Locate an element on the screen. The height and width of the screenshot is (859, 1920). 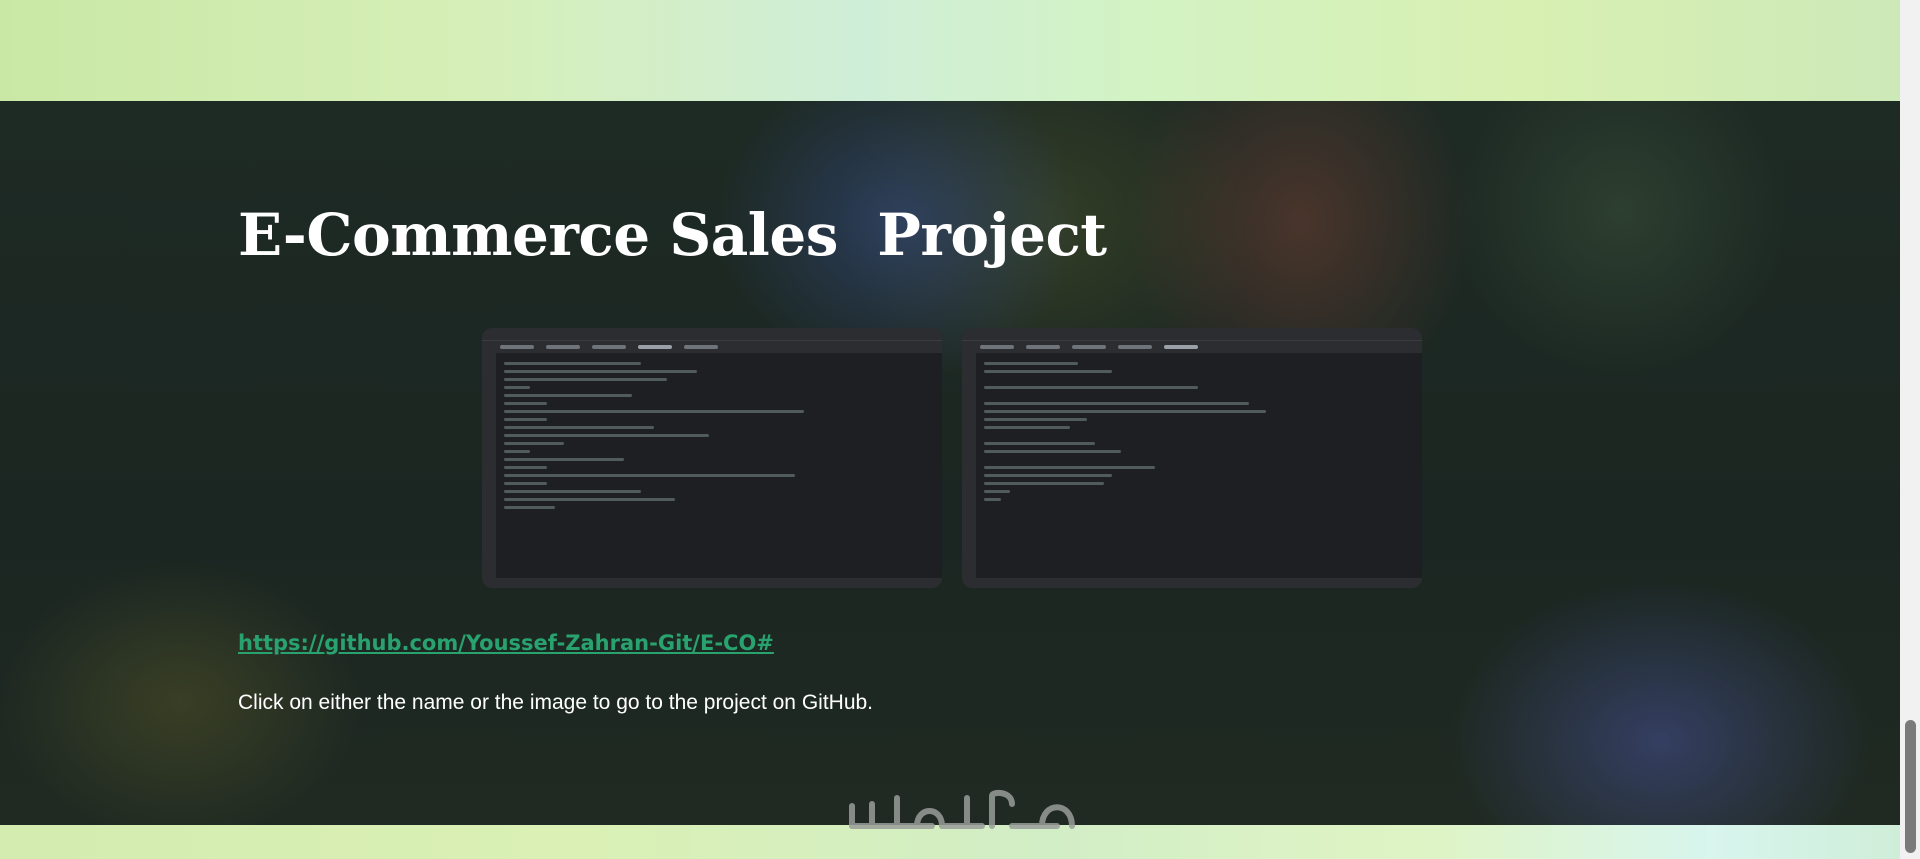
project-screenshot-right is located at coordinates (1192, 458).